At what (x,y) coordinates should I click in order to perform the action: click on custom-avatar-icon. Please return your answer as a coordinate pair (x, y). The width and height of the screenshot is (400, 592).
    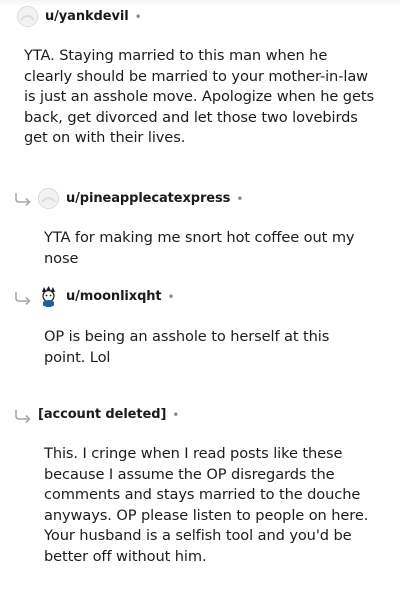
    Looking at the image, I should click on (48, 296).